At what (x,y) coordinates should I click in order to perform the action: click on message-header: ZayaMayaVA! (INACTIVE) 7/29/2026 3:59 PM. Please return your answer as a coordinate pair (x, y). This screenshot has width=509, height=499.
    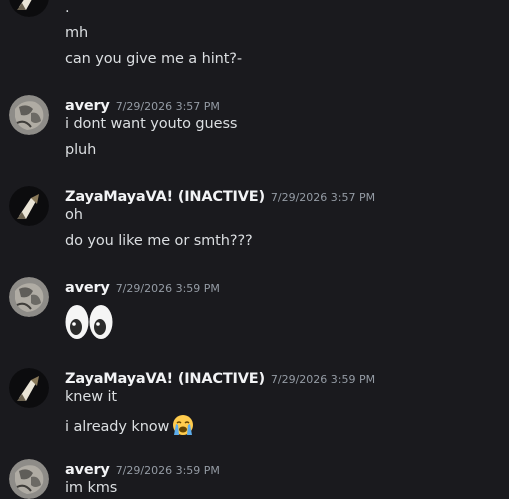
    Looking at the image, I should click on (220, 377).